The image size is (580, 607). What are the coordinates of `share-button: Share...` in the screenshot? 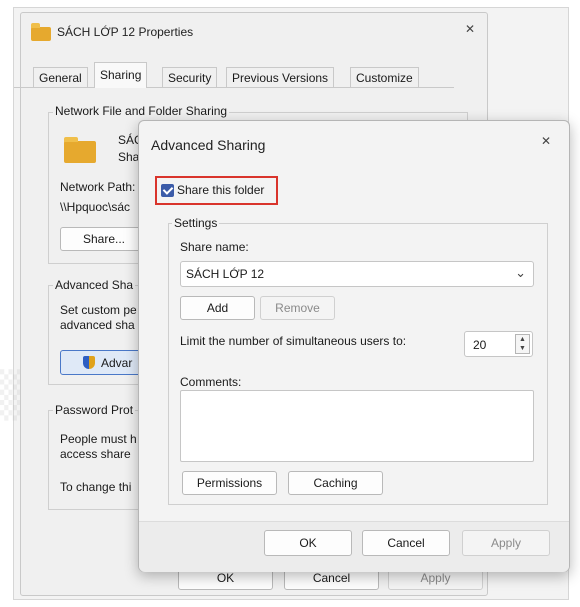 It's located at (104, 239).